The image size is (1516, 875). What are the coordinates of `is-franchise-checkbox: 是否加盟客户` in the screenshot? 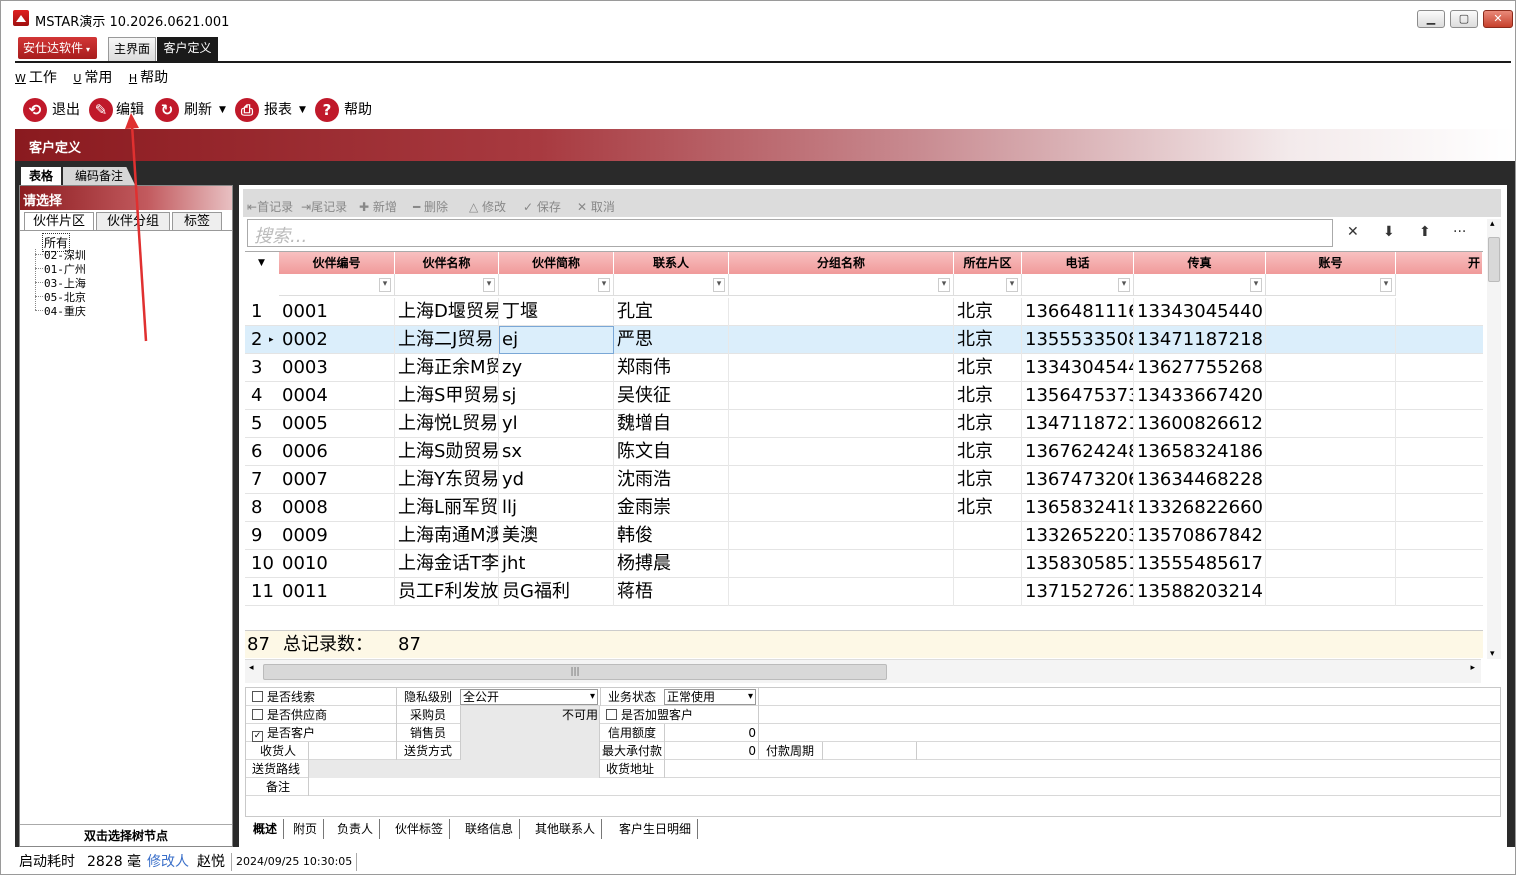 It's located at (649, 715).